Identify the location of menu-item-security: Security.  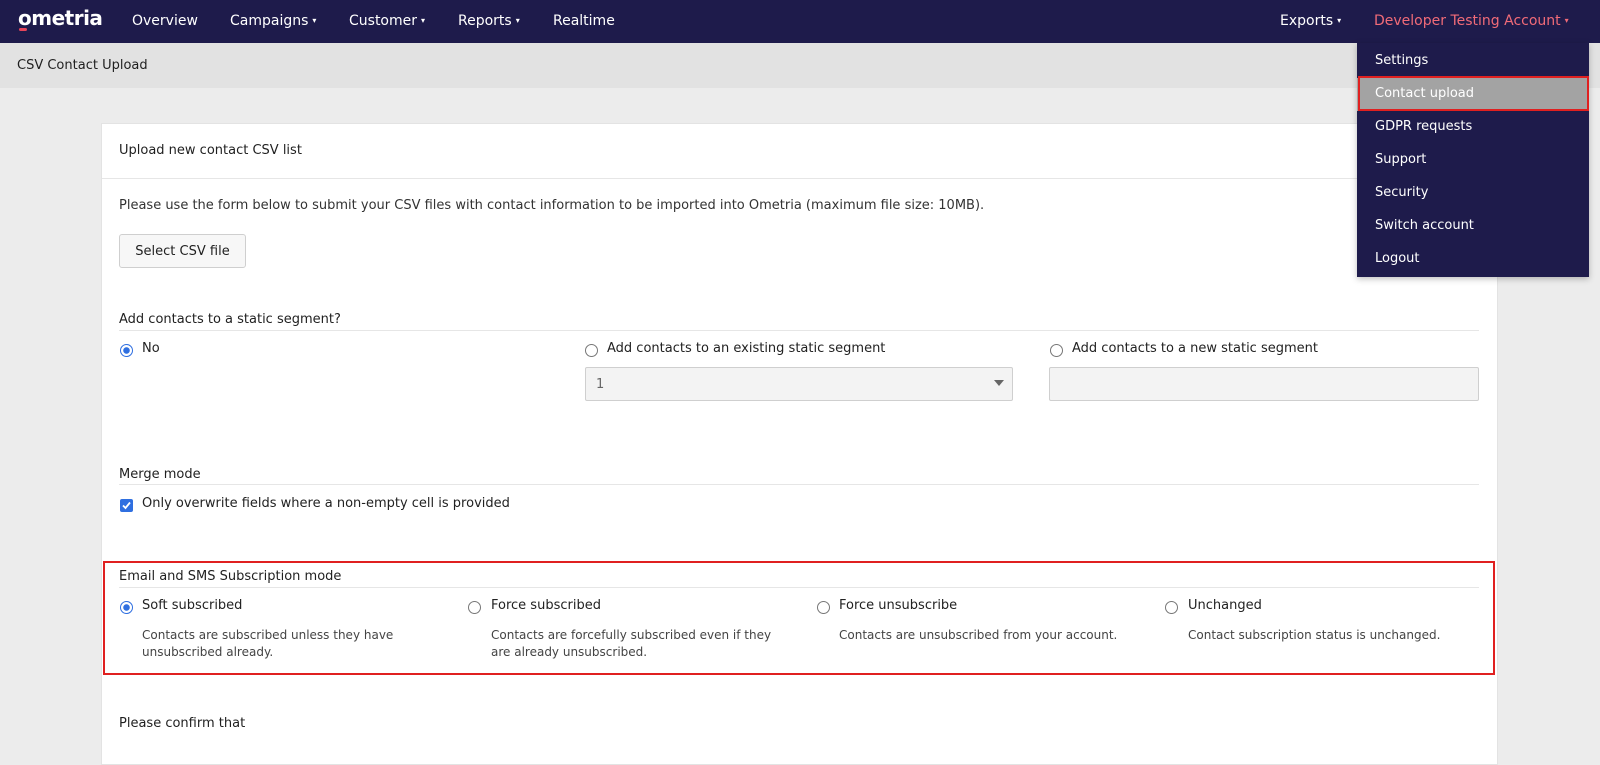
(1473, 193).